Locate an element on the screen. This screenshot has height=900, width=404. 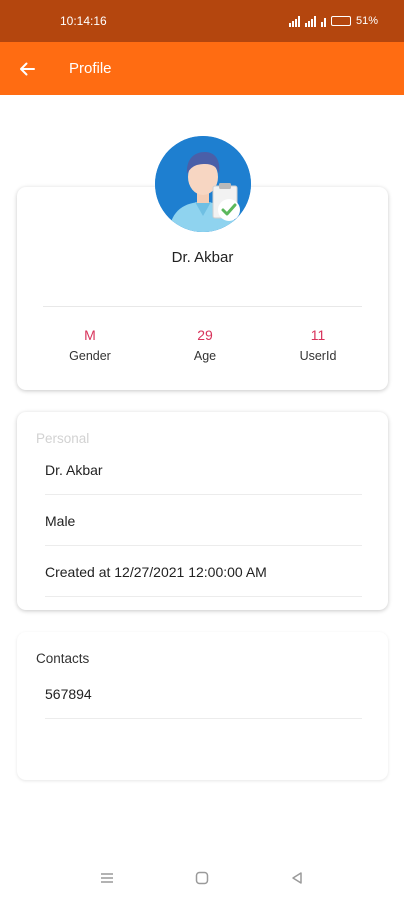
stat-label: UserId is located at coordinates (318, 356).